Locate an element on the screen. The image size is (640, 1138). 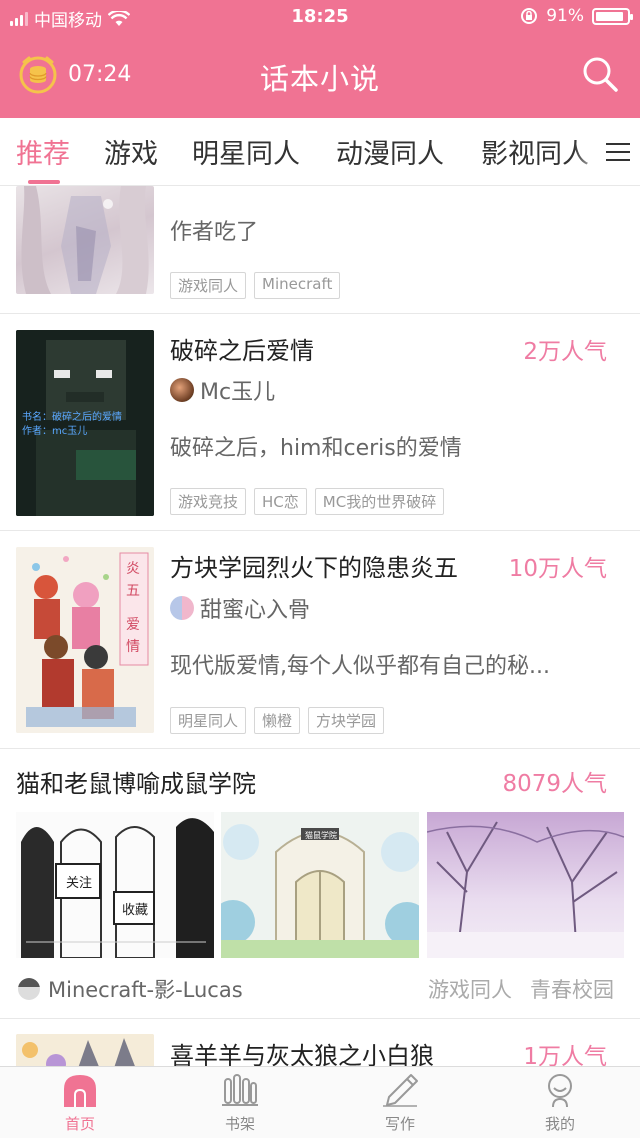
svg-text: 五 is located at coordinates (133, 591).